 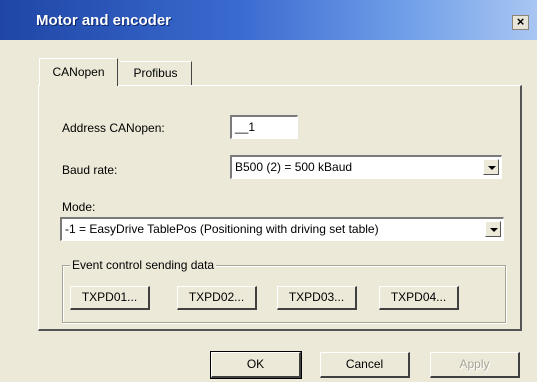 What do you see at coordinates (143, 265) in the screenshot?
I see `event-control-legend: Event control sending data` at bounding box center [143, 265].